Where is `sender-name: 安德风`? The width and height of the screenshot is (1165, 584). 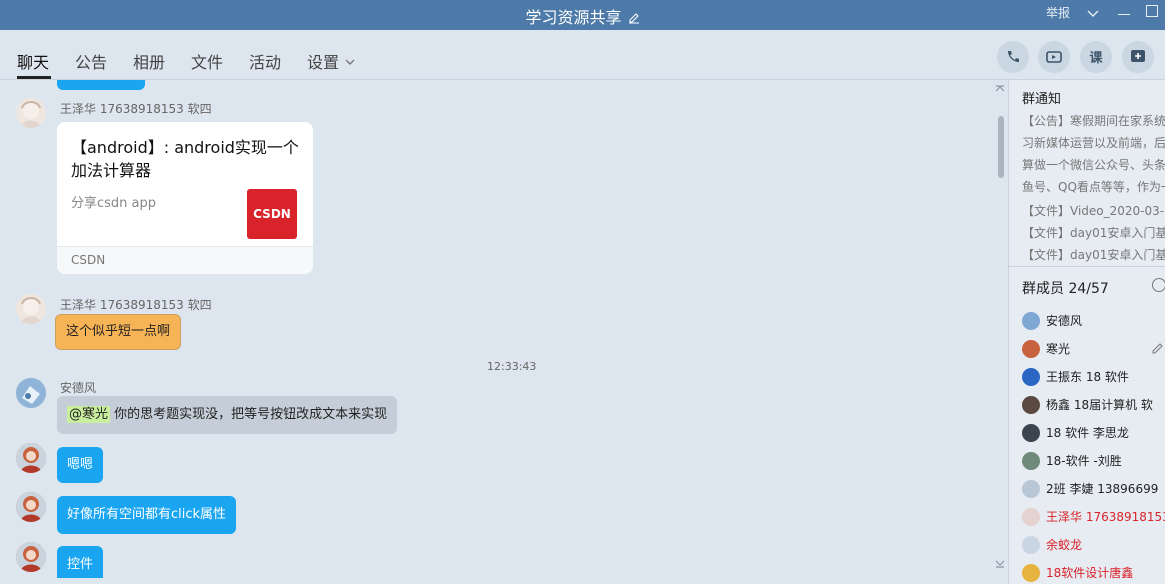 sender-name: 安德风 is located at coordinates (78, 388).